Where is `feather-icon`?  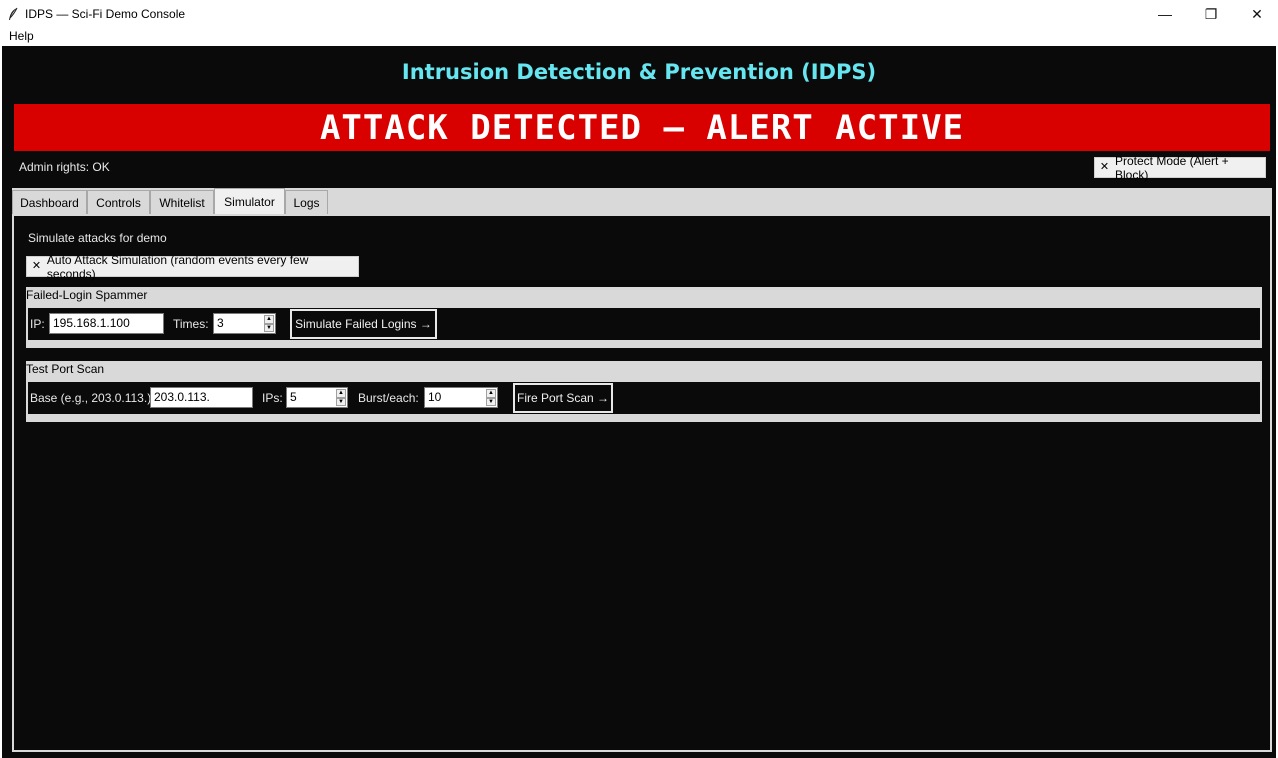 feather-icon is located at coordinates (13, 14).